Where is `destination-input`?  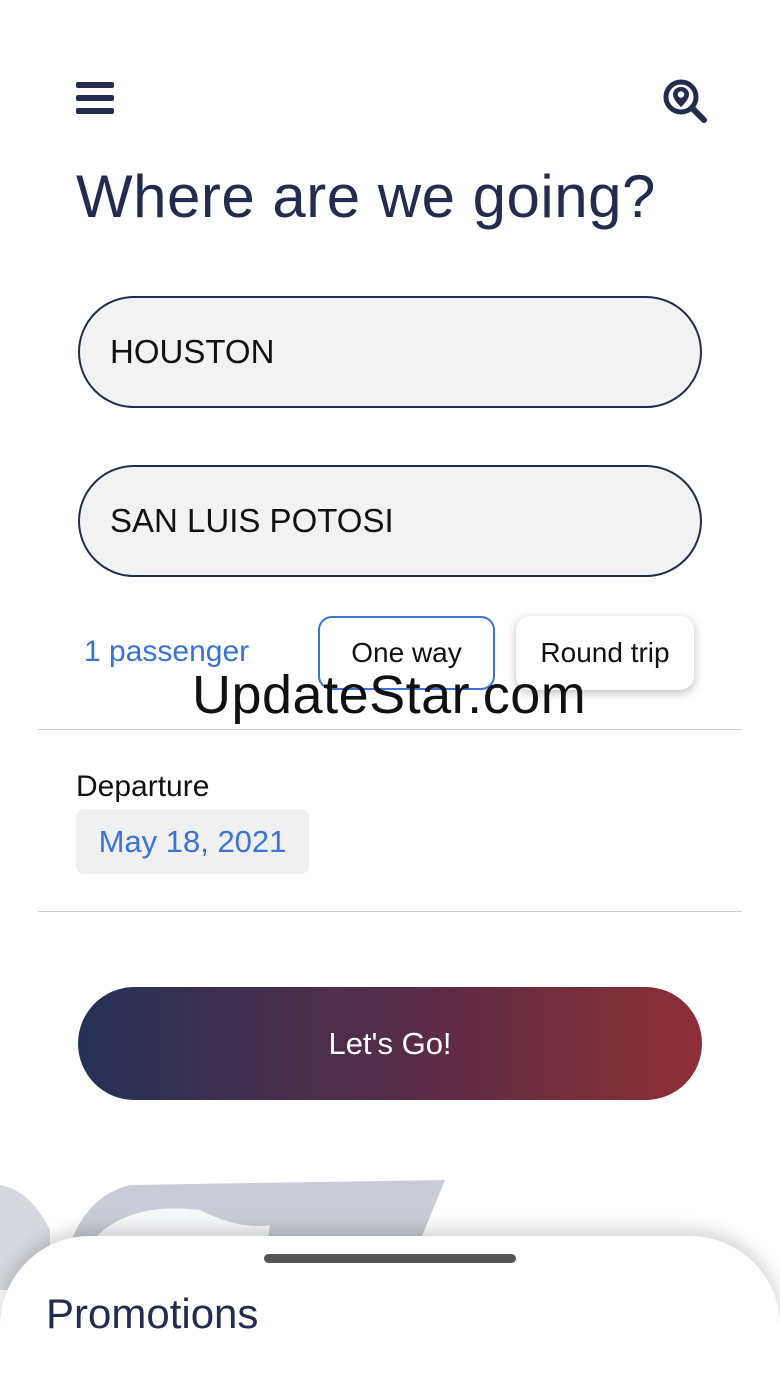 destination-input is located at coordinates (405, 521).